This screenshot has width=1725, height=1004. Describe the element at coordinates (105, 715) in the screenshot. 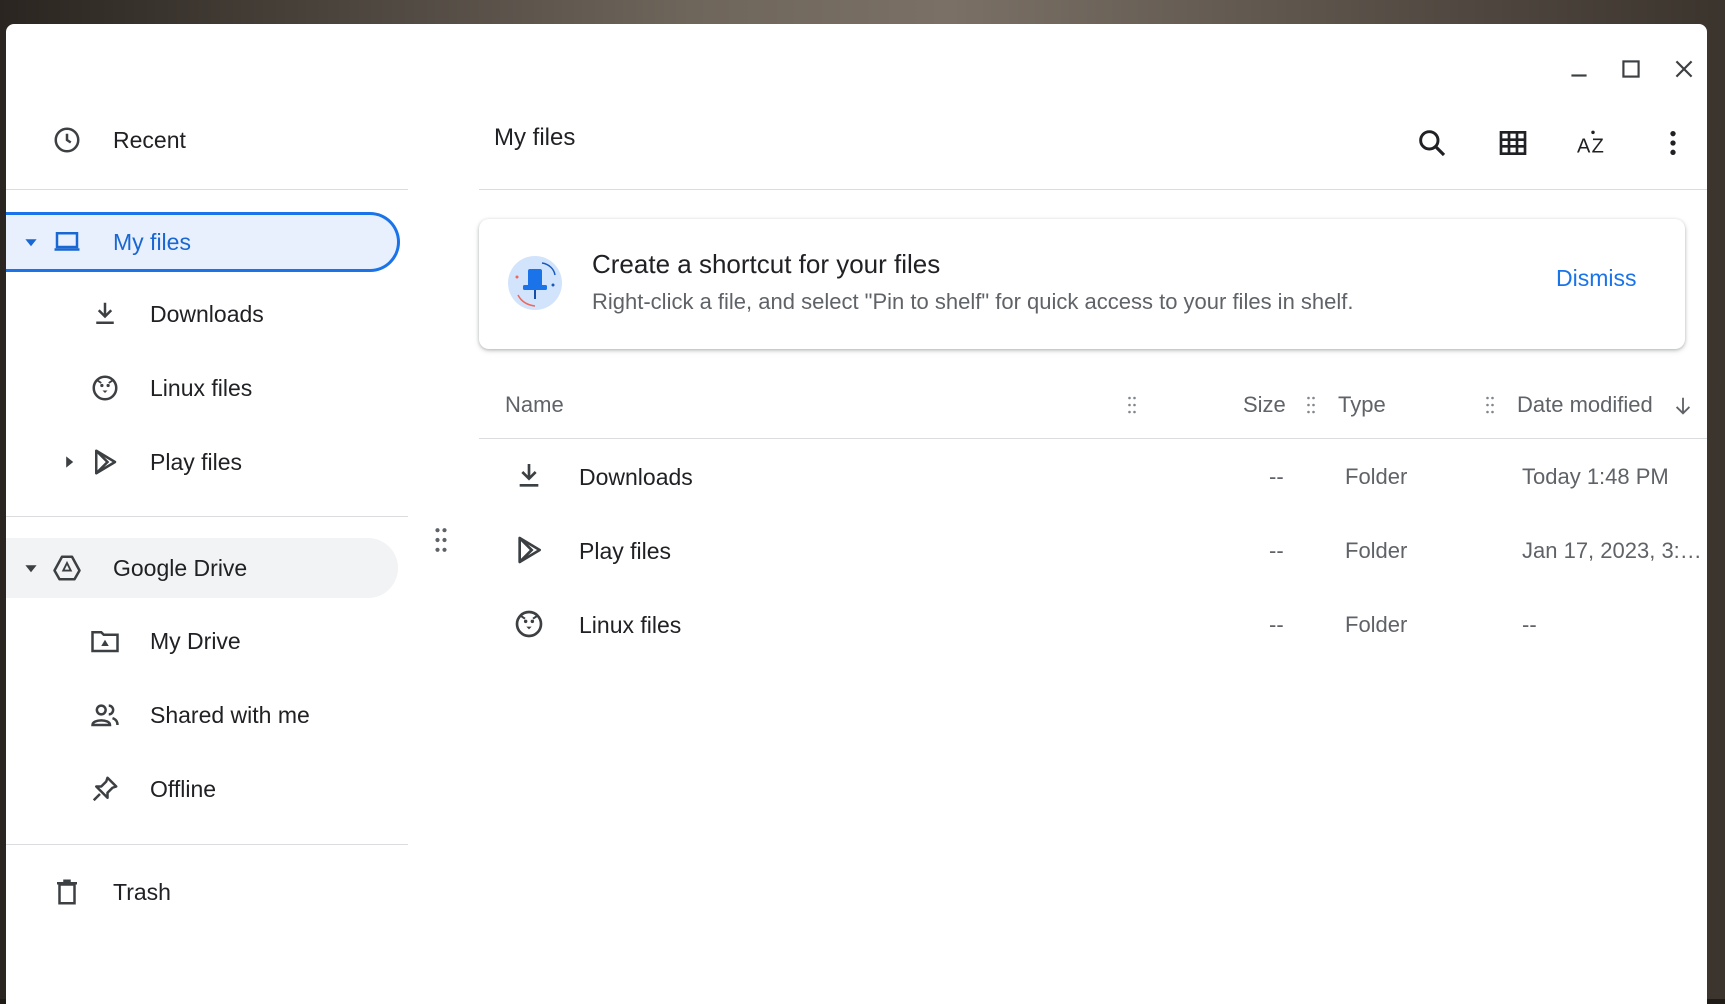

I see `people-icon` at that location.